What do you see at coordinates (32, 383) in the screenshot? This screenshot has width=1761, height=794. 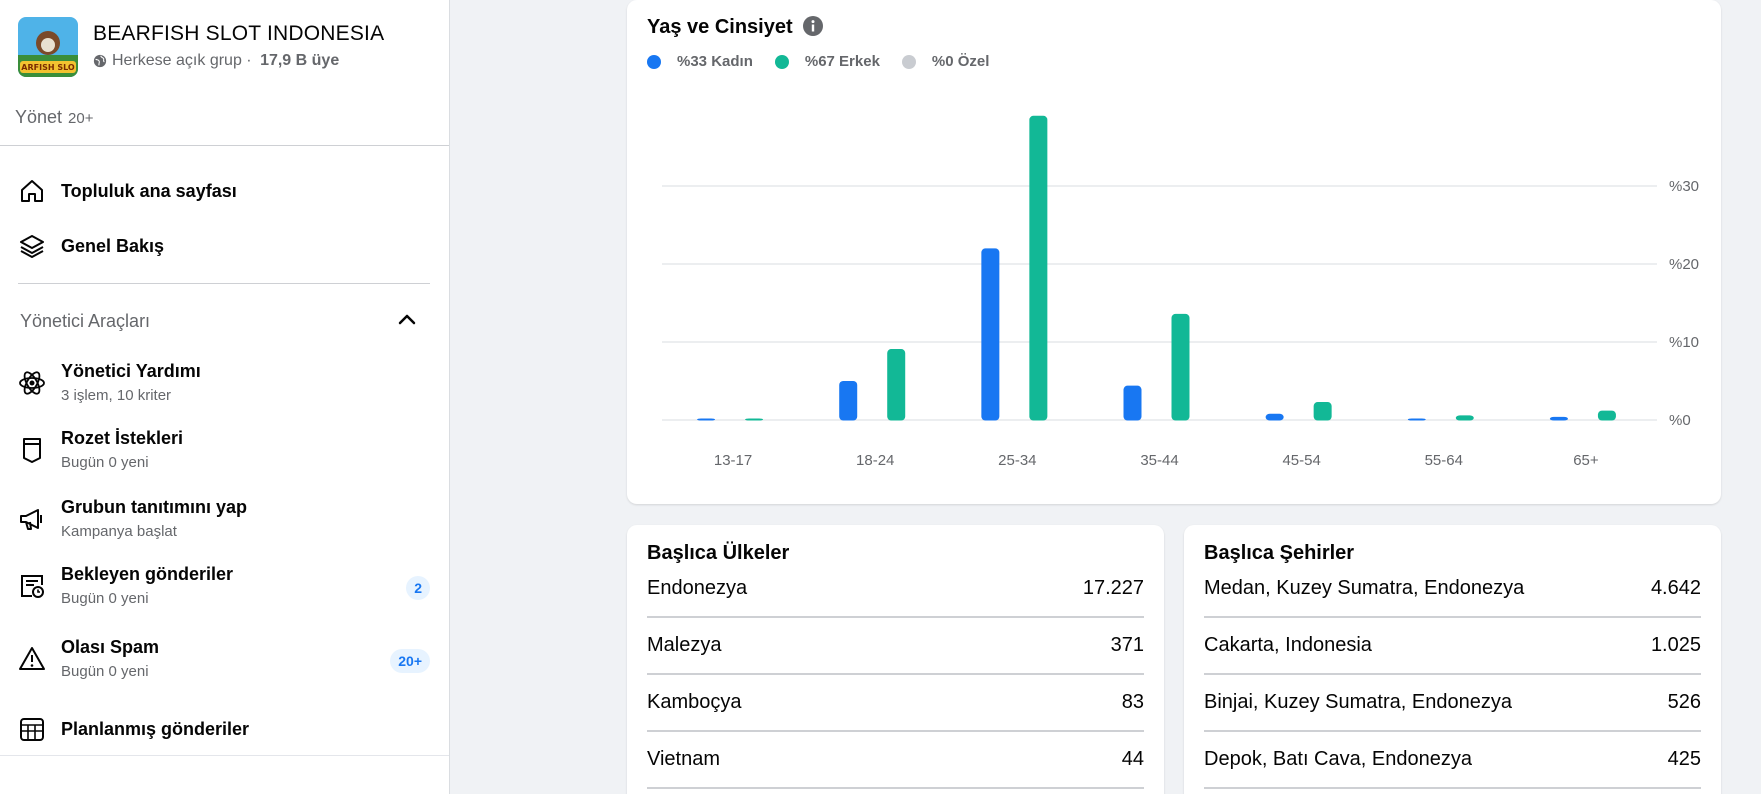 I see `atom-icon` at bounding box center [32, 383].